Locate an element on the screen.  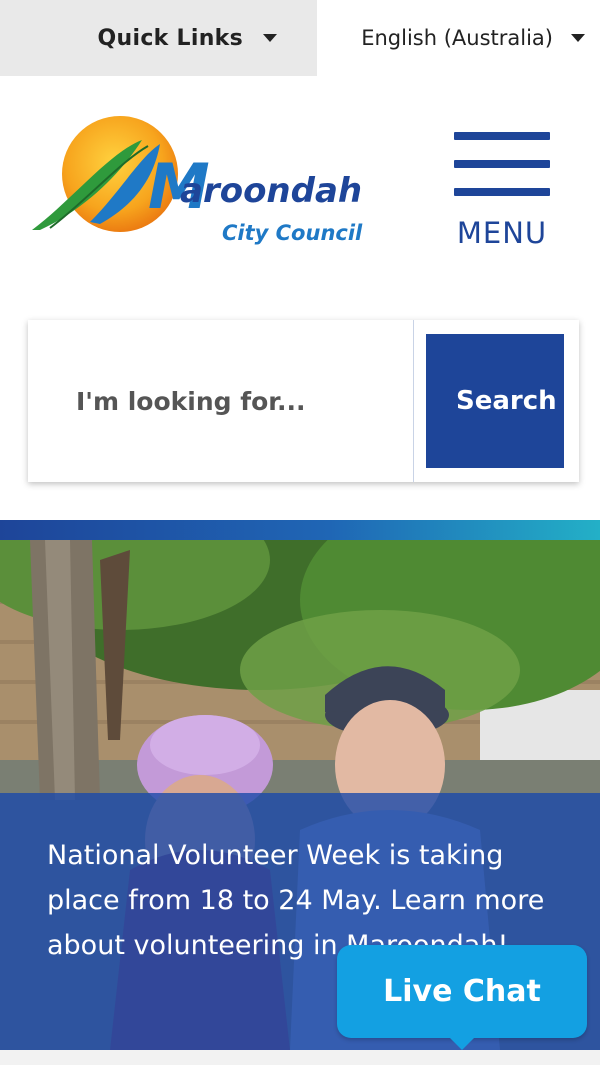
menu-button: MENU is located at coordinates (502, 190).